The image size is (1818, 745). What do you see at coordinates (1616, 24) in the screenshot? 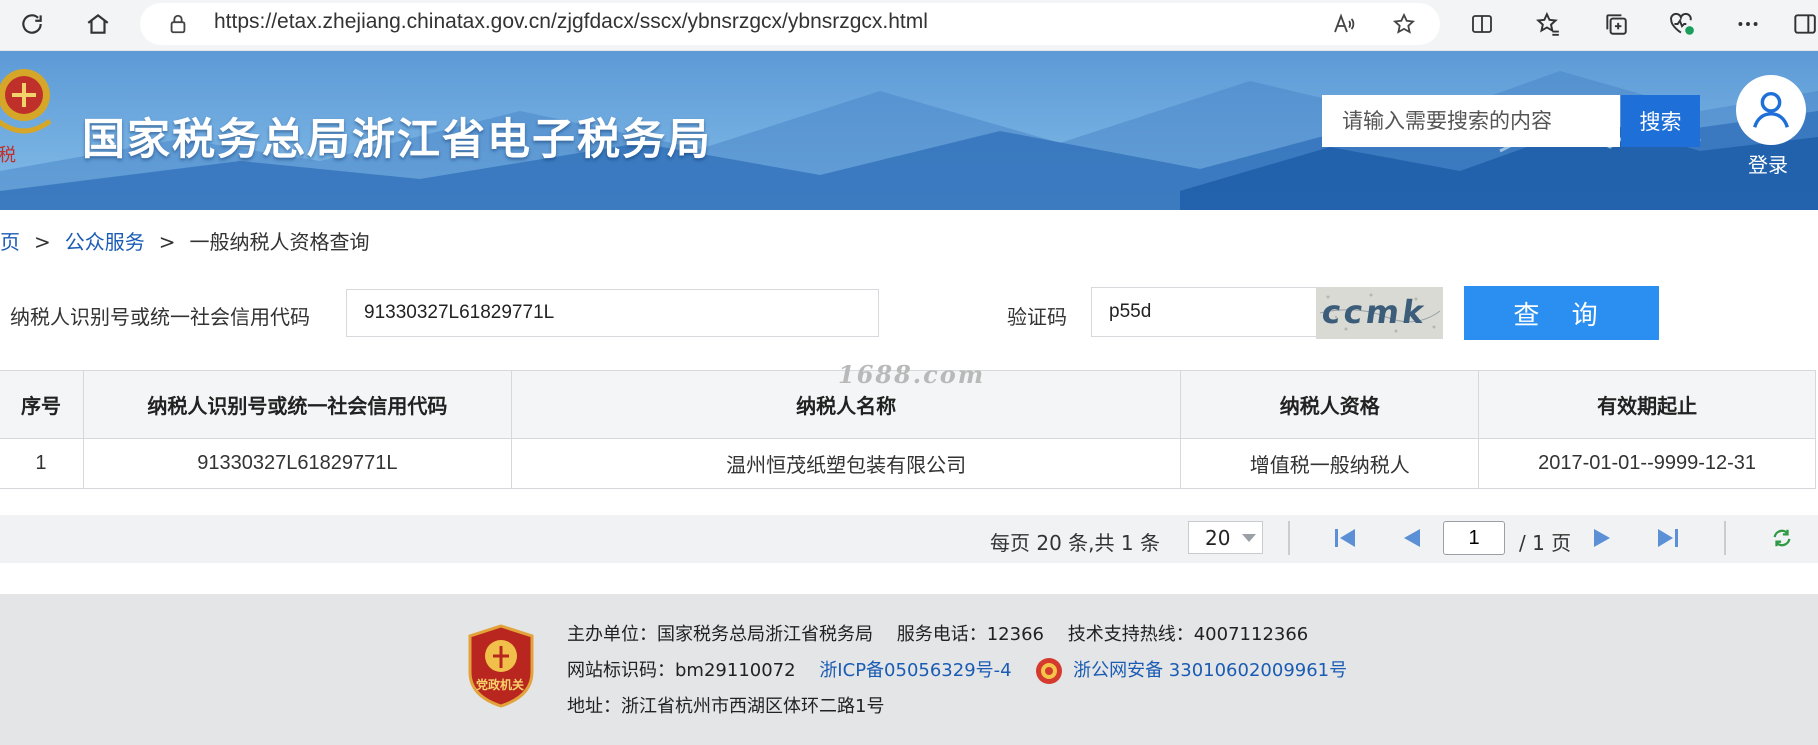
I see `collections-icon` at bounding box center [1616, 24].